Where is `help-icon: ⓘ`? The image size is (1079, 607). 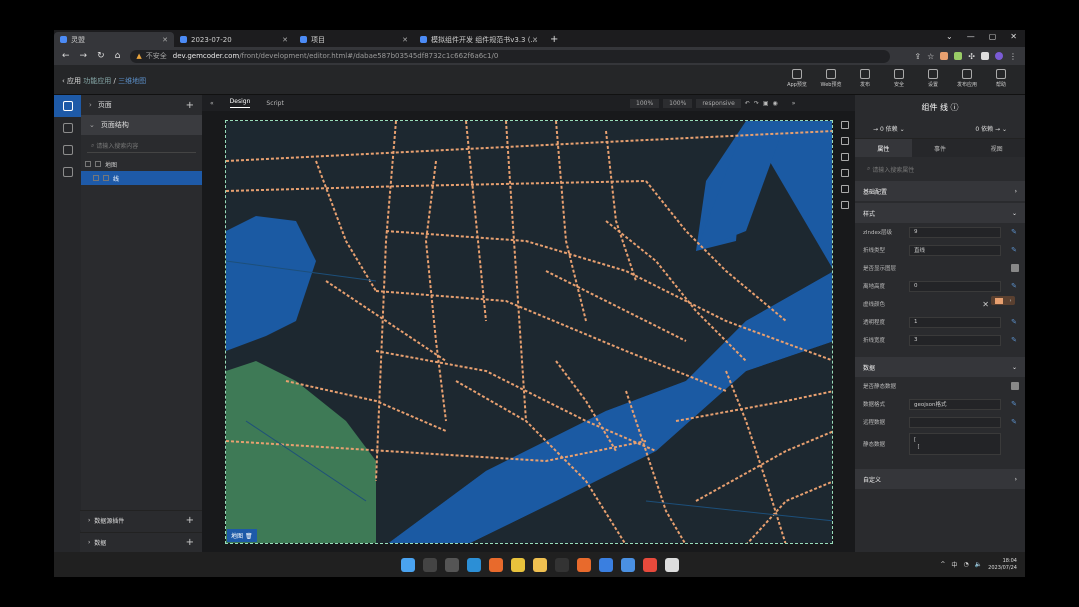 help-icon: ⓘ is located at coordinates (955, 107).